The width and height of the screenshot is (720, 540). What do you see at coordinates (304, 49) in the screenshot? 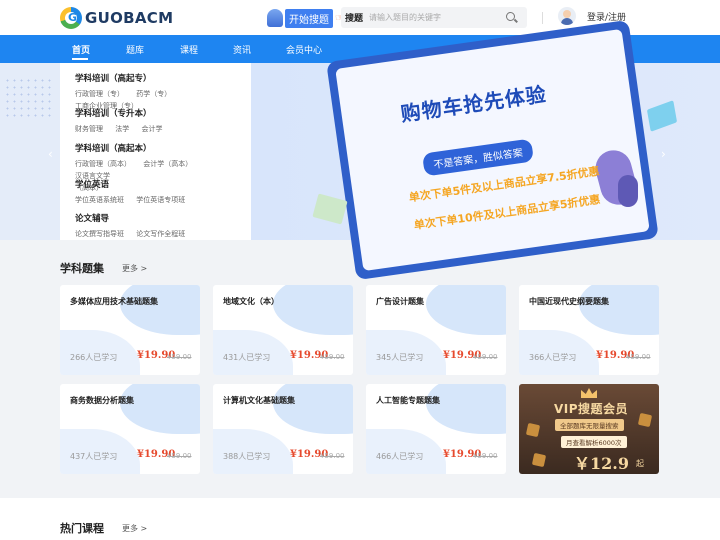
I see `nav-member-center: 会员中心` at bounding box center [304, 49].